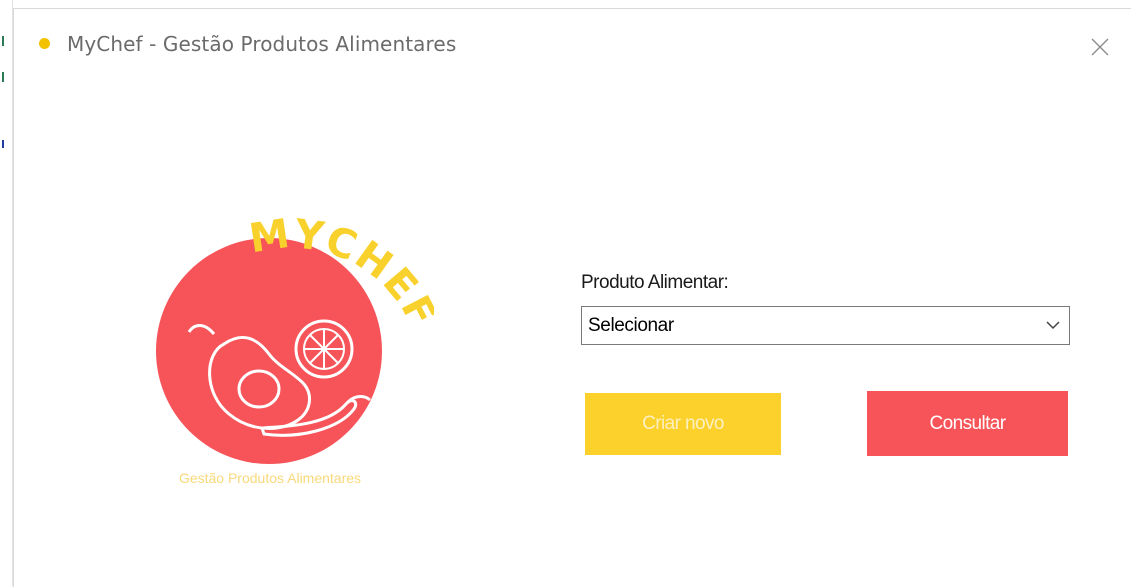  I want to click on consult-button: Consultar, so click(967, 423).